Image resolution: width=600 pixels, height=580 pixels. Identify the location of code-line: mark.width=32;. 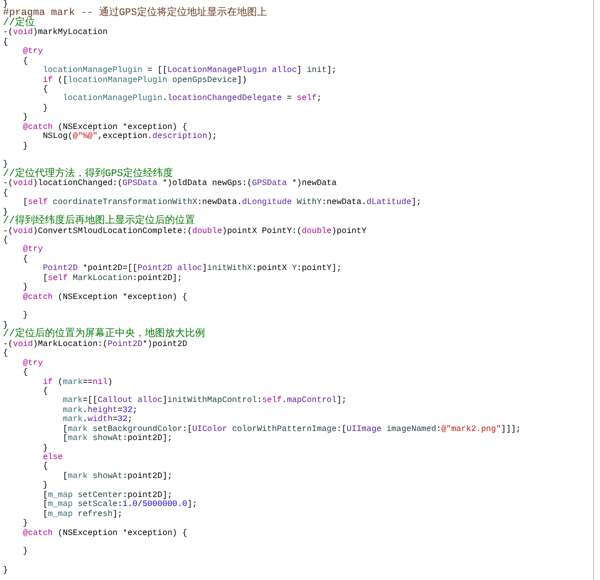
(98, 420).